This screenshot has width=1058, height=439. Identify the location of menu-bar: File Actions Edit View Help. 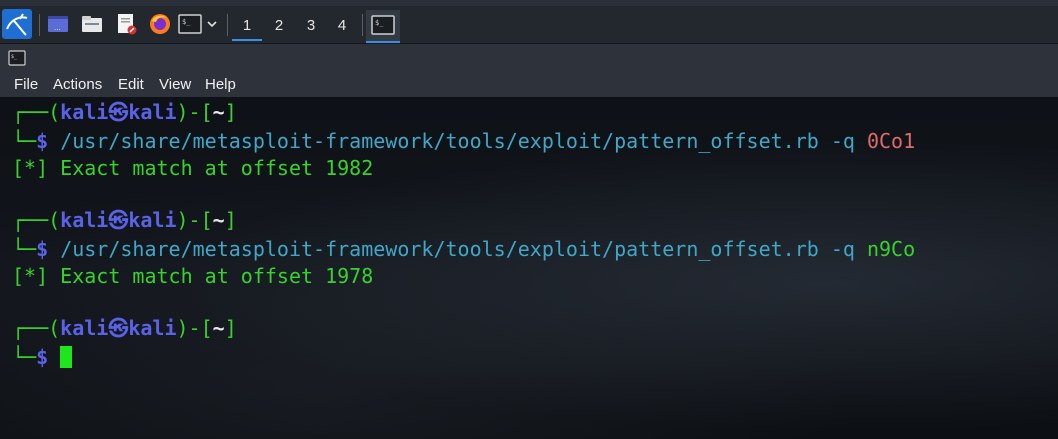
(529, 84).